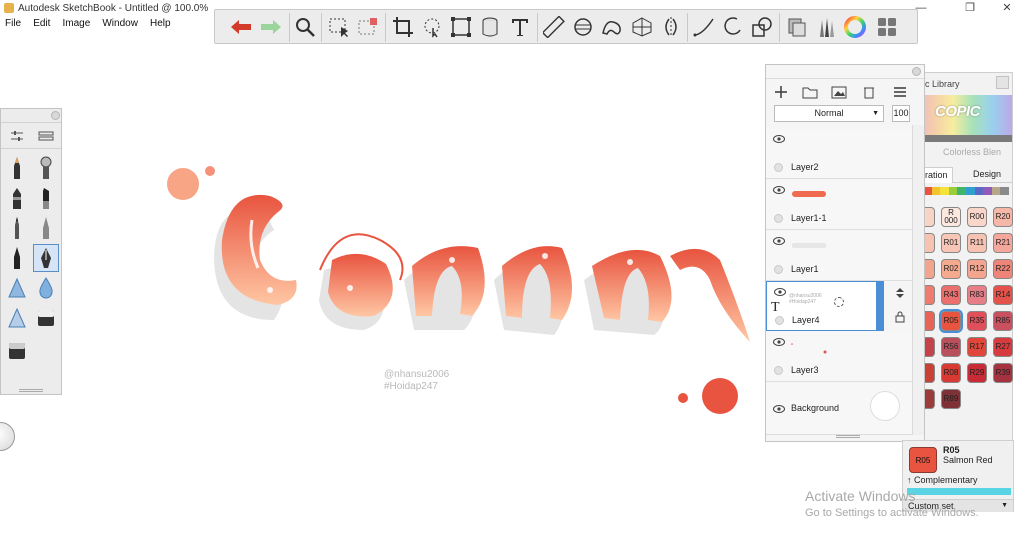 This screenshot has width=1024, height=539. I want to click on eraser-icon, so click(46, 318).